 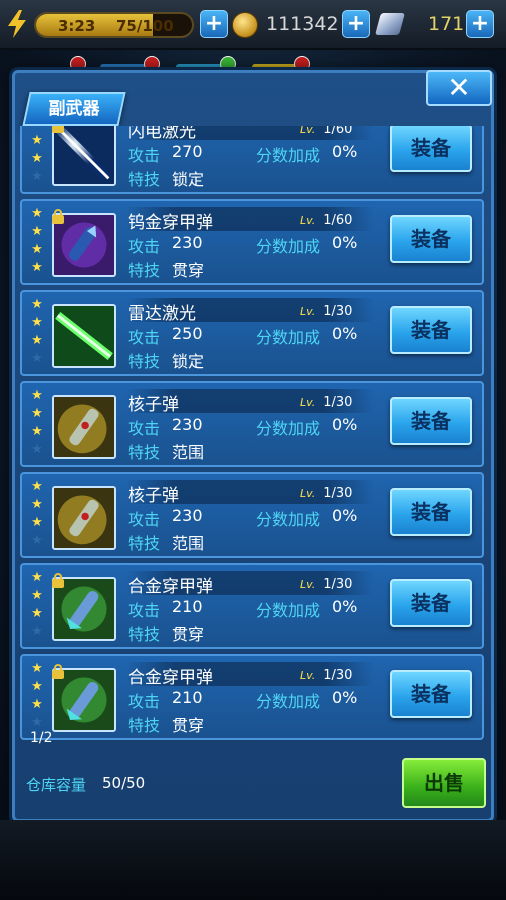 What do you see at coordinates (84, 427) in the screenshot?
I see `weapon-icon` at bounding box center [84, 427].